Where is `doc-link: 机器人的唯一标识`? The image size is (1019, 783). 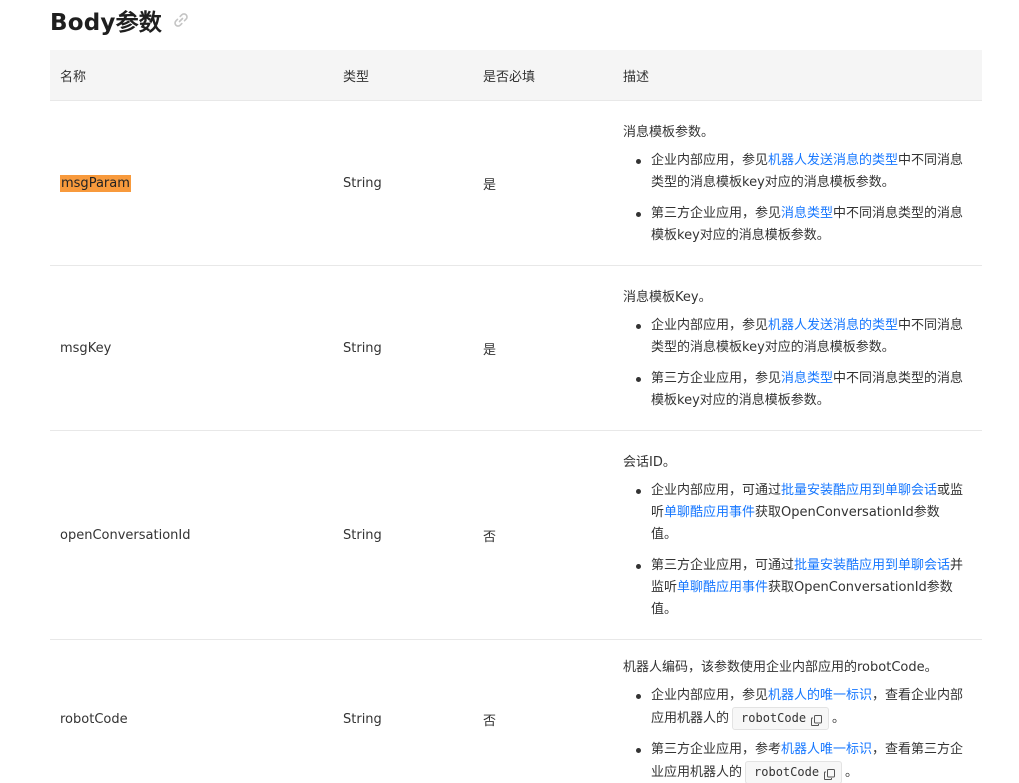
doc-link: 机器人的唯一标识 is located at coordinates (820, 695).